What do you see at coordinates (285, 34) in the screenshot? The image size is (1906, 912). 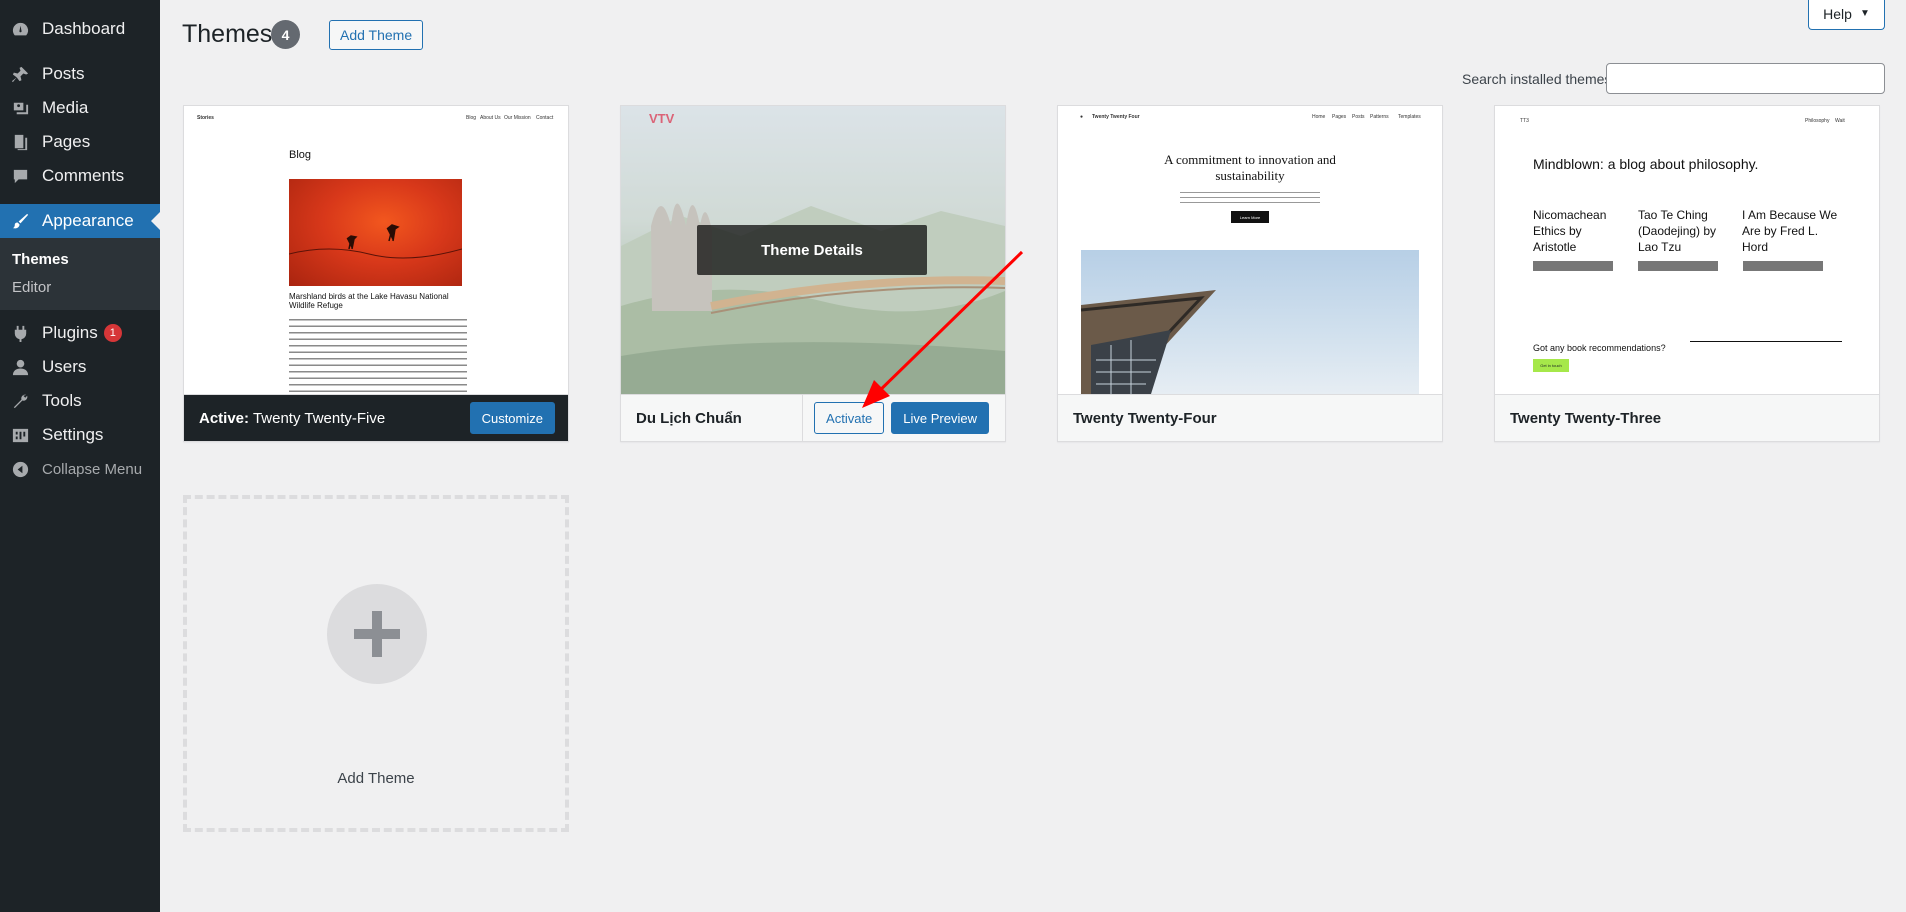 I see `theme-count-badge: 4` at bounding box center [285, 34].